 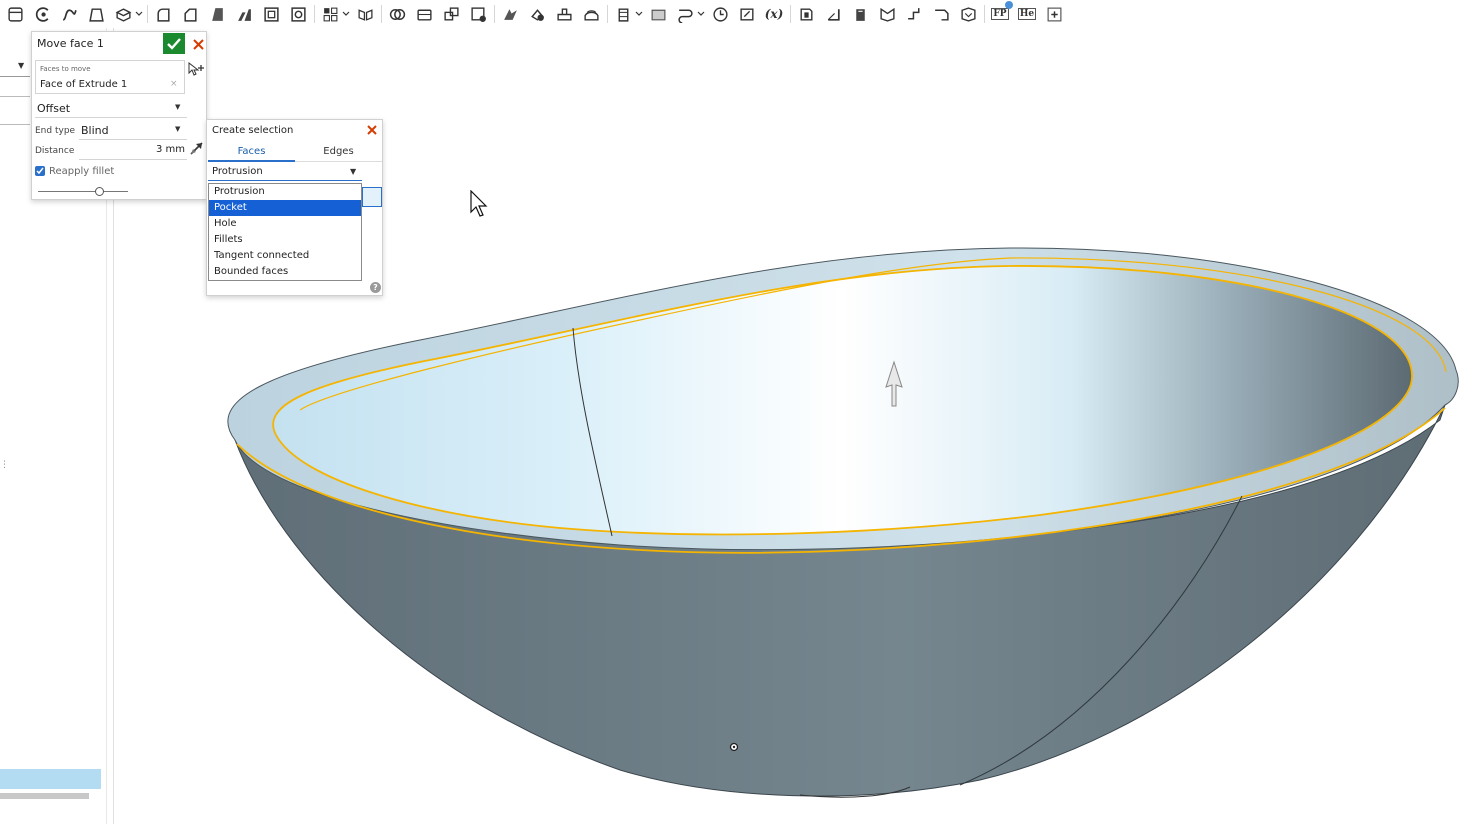 I want to click on move-face-icon, so click(x=537, y=14).